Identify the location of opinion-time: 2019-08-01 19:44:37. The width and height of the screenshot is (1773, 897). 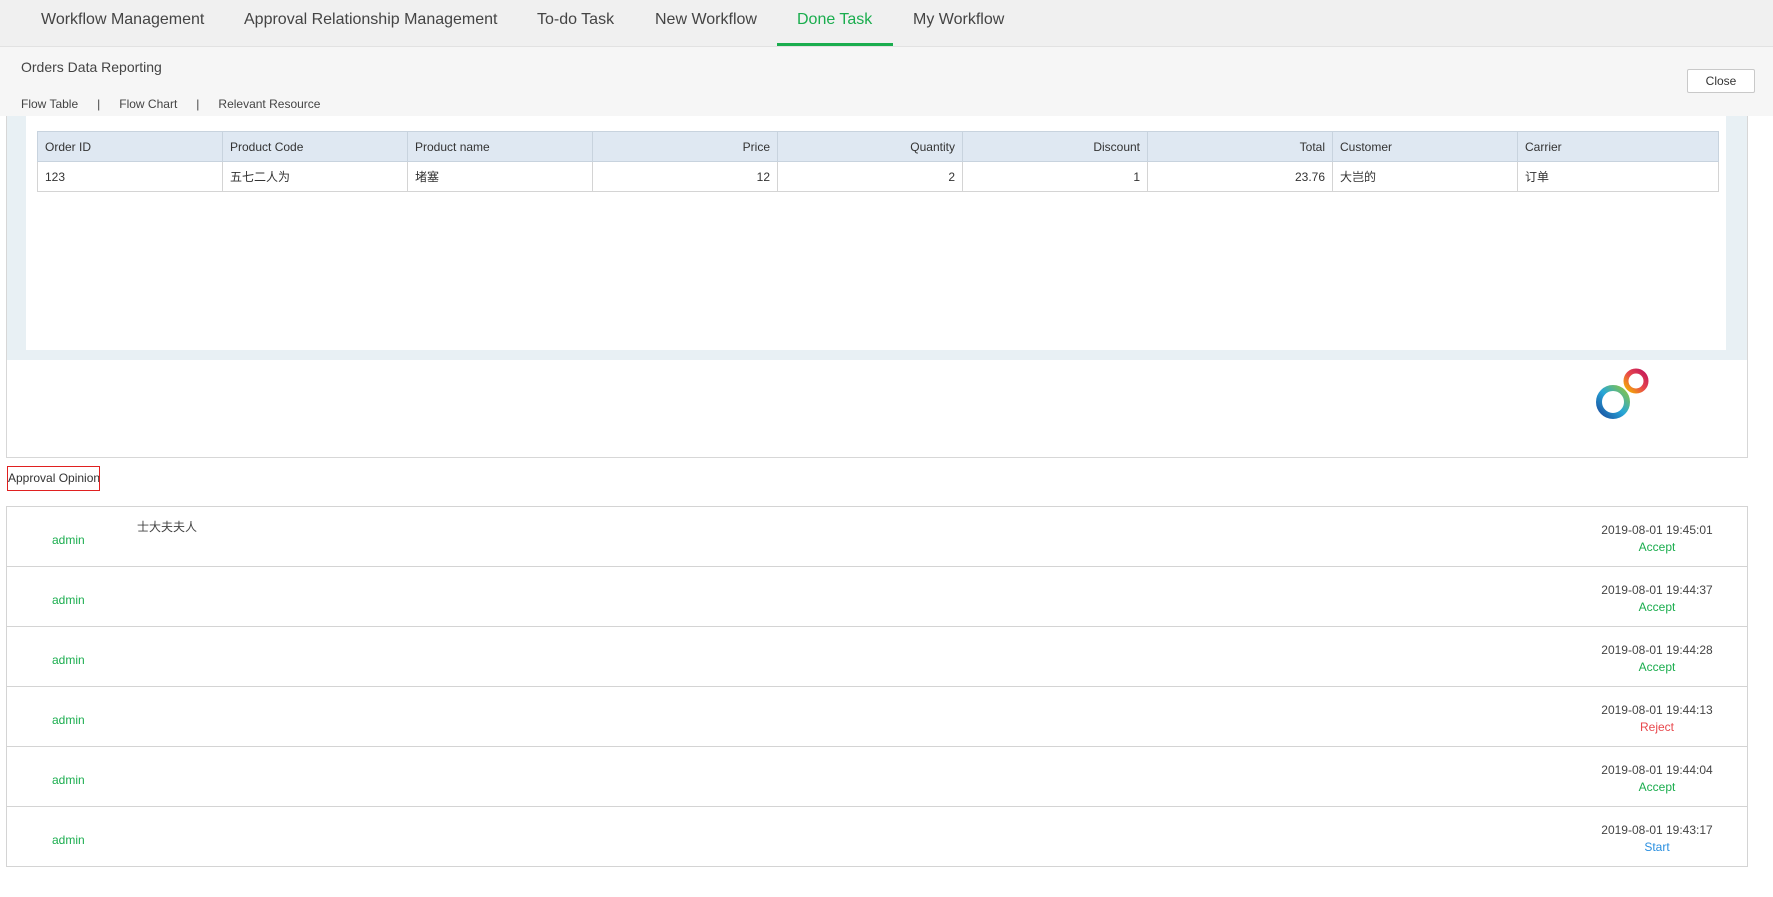
(1657, 590).